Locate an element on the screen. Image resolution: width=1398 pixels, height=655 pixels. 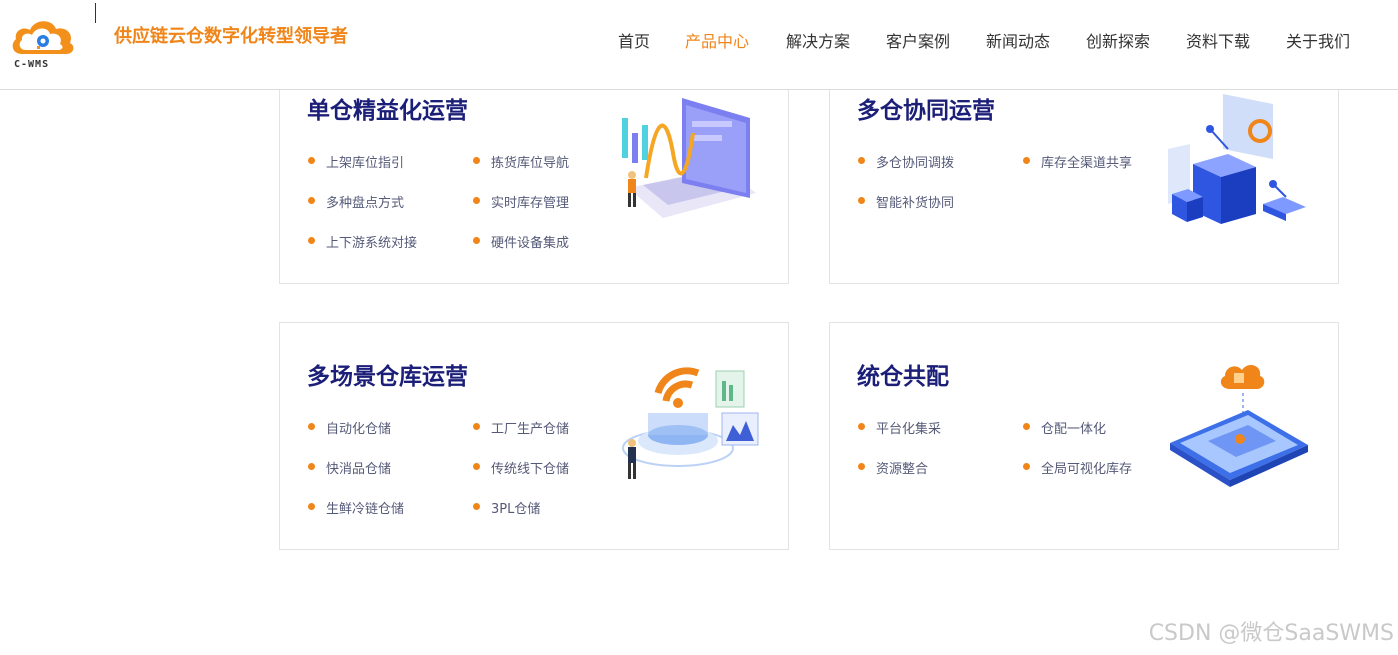
product-card-unified-distribution: 统仓共配 平台化集采 仓配一体化 资源整合 全局可视化库存 is located at coordinates (1084, 436).